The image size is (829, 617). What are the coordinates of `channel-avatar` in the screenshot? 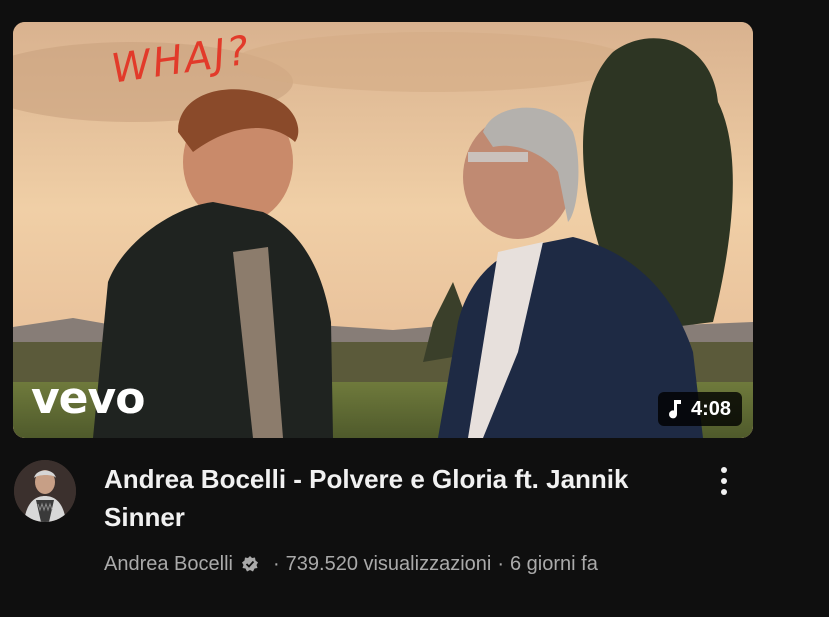 It's located at (45, 491).